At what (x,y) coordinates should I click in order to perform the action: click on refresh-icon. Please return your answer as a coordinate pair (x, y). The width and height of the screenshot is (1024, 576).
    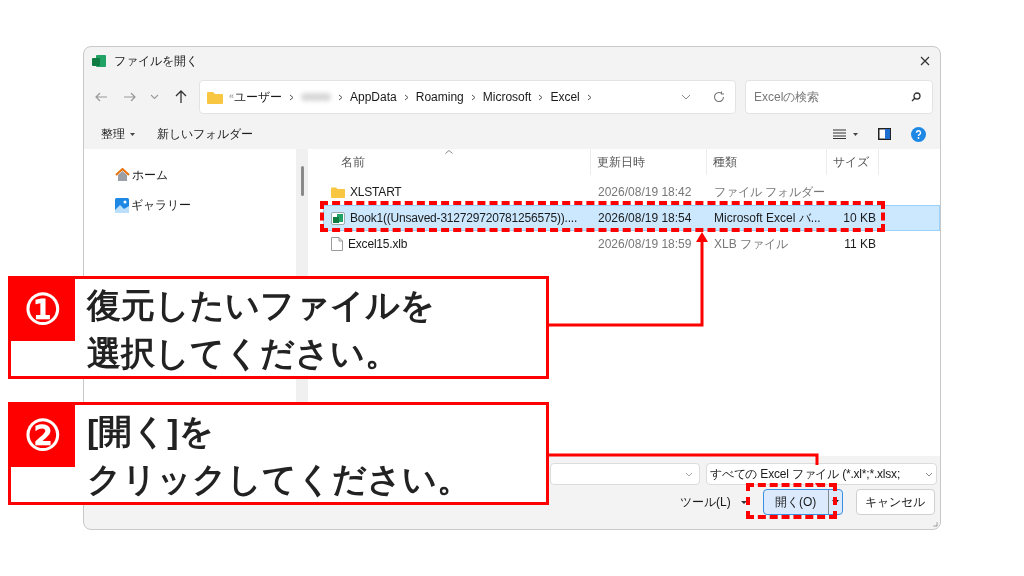
    Looking at the image, I should click on (719, 97).